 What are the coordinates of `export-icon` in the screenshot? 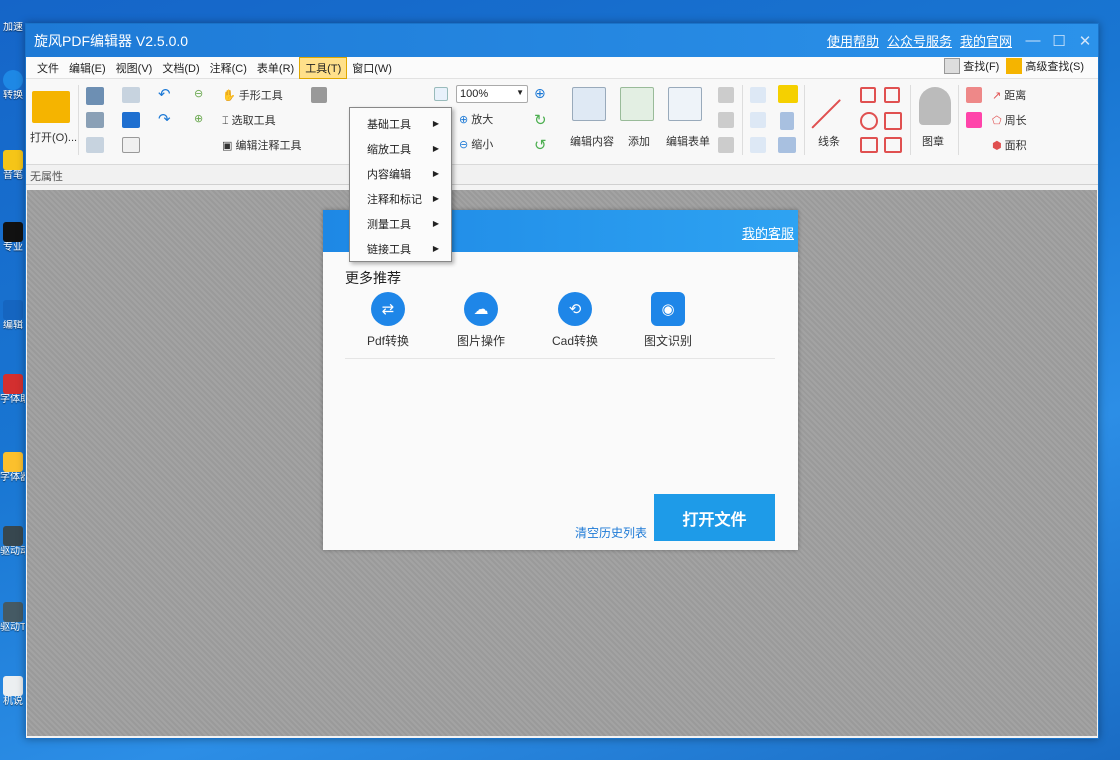 It's located at (95, 145).